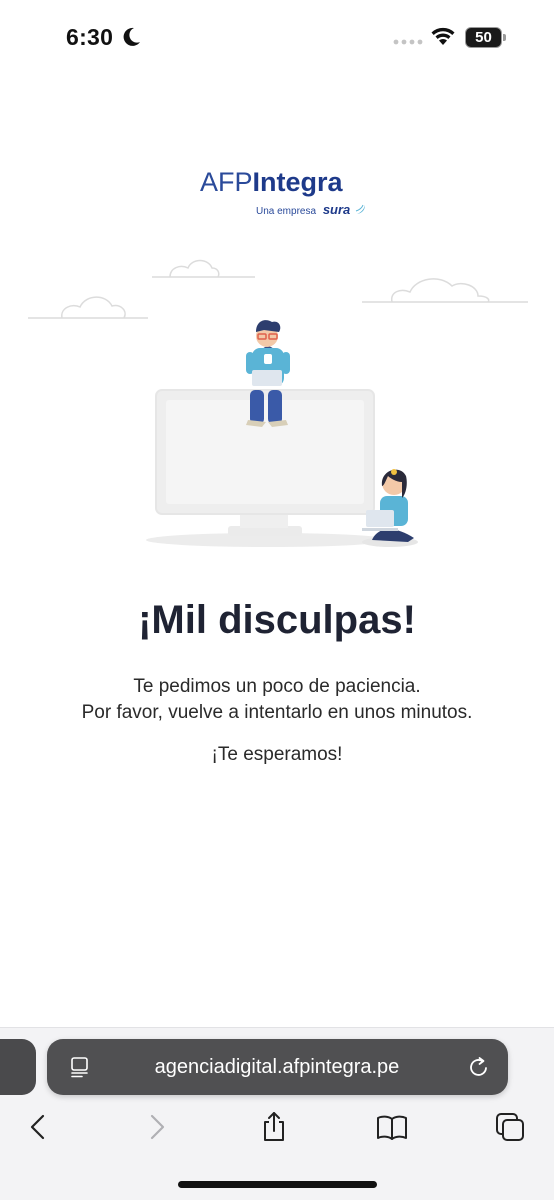 This screenshot has width=554, height=1200. I want to click on battery-icon: 50, so click(486, 37).